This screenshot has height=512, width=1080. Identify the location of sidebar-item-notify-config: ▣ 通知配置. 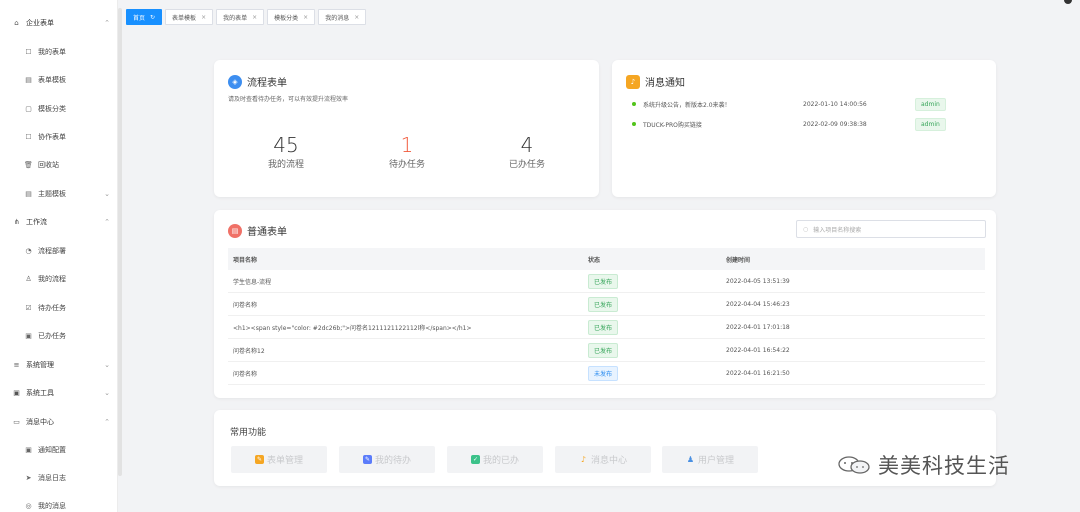
(59, 450).